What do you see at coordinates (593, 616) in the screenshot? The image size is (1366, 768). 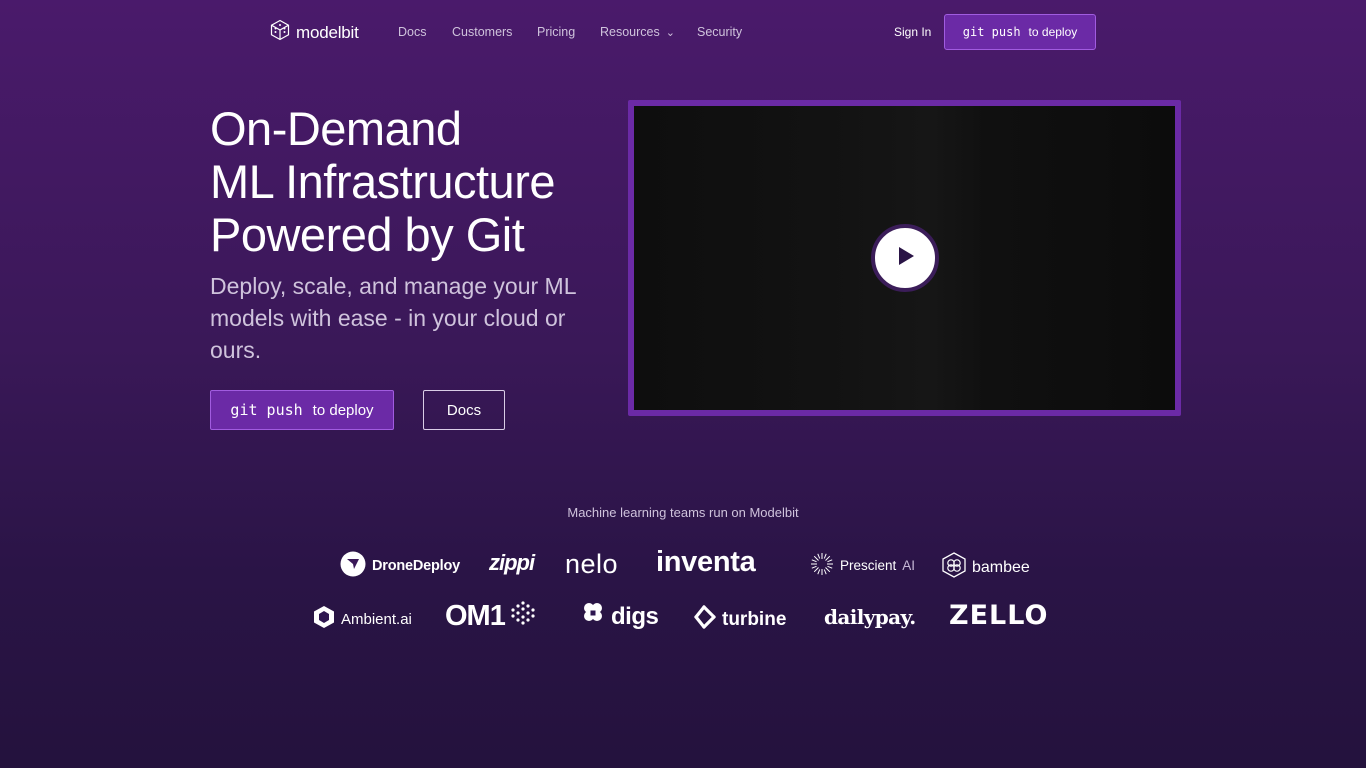 I see `digs-icon` at bounding box center [593, 616].